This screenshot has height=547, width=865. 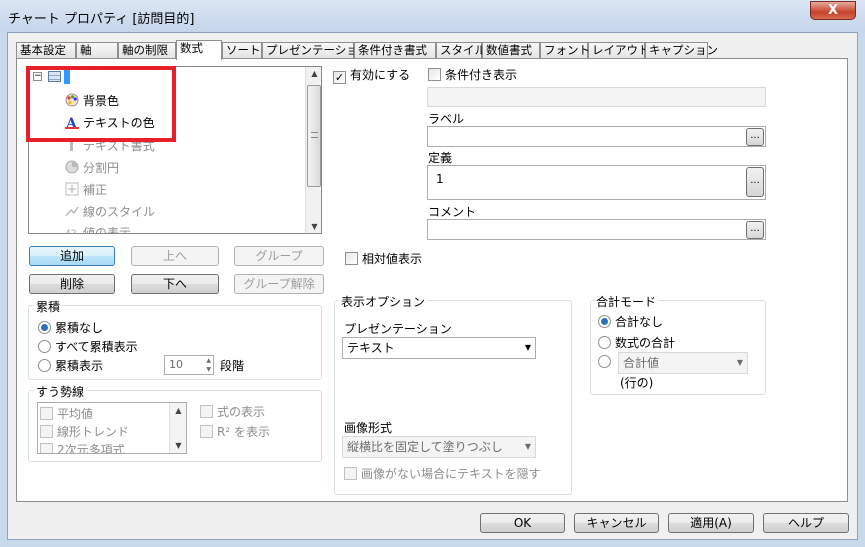 What do you see at coordinates (596, 97) in the screenshot?
I see `condition-field` at bounding box center [596, 97].